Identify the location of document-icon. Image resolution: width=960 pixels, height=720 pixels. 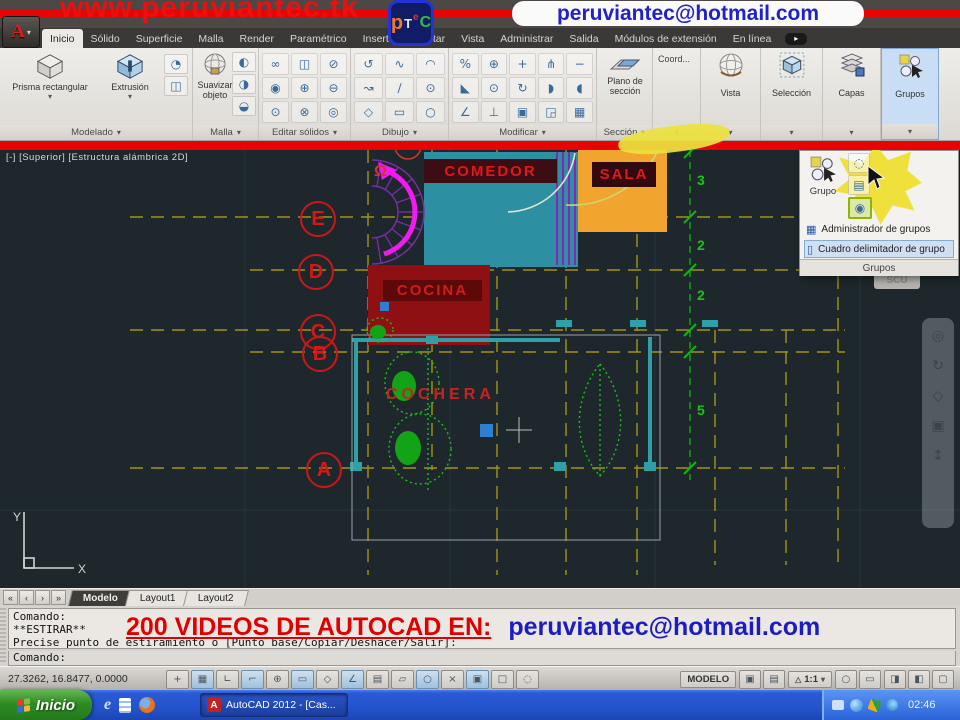
(125, 705).